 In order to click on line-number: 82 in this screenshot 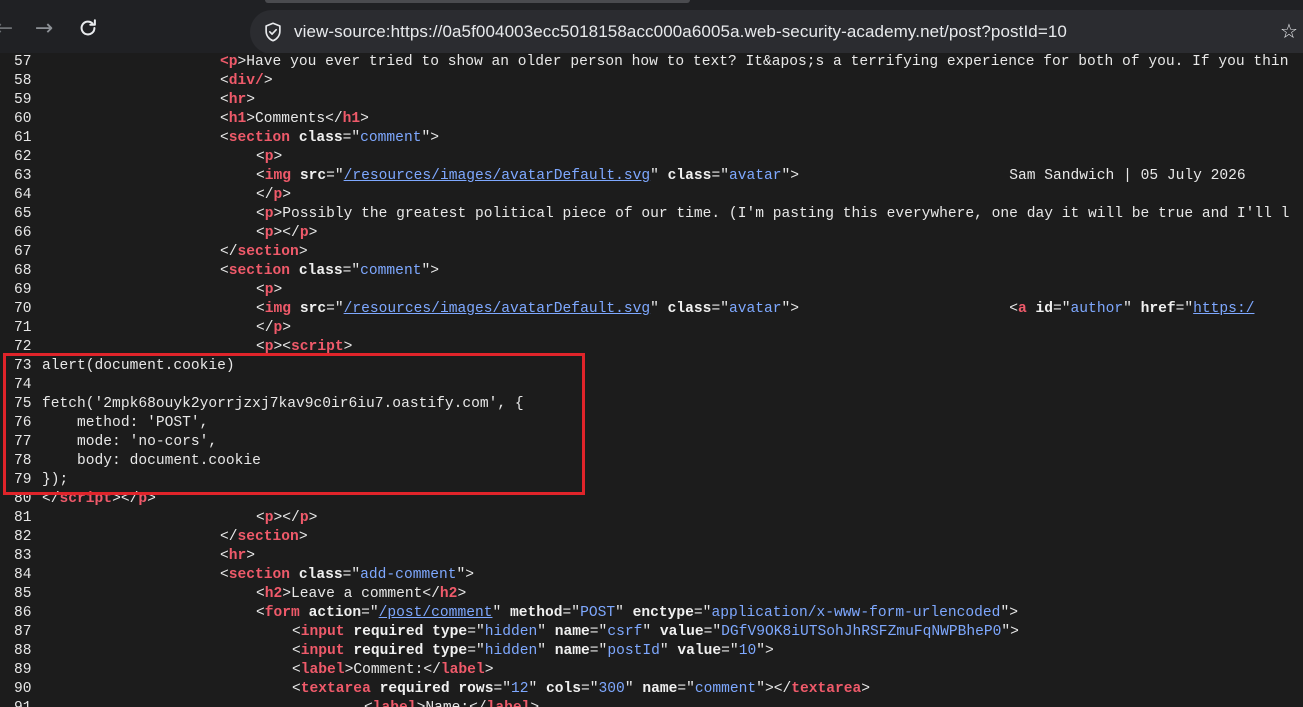, I will do `click(23, 537)`.